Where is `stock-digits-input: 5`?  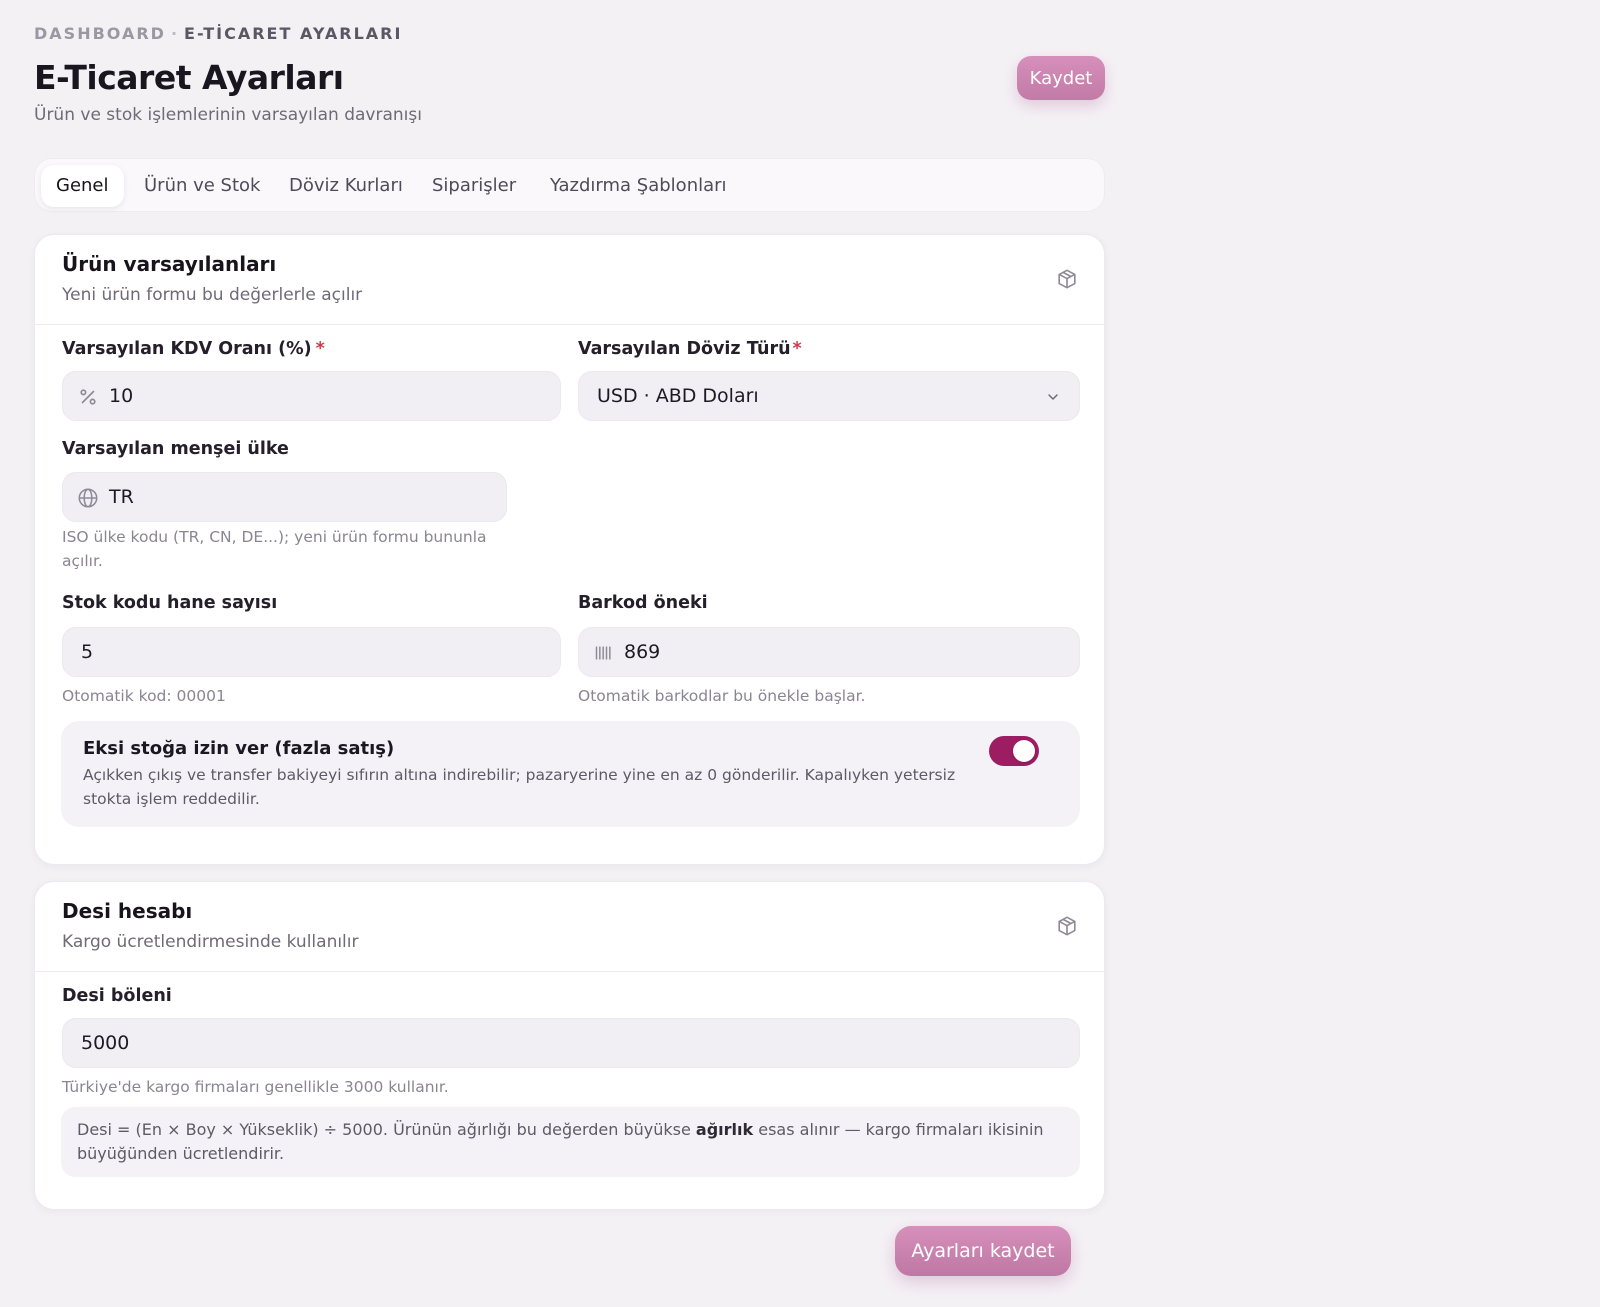 stock-digits-input: 5 is located at coordinates (311, 652).